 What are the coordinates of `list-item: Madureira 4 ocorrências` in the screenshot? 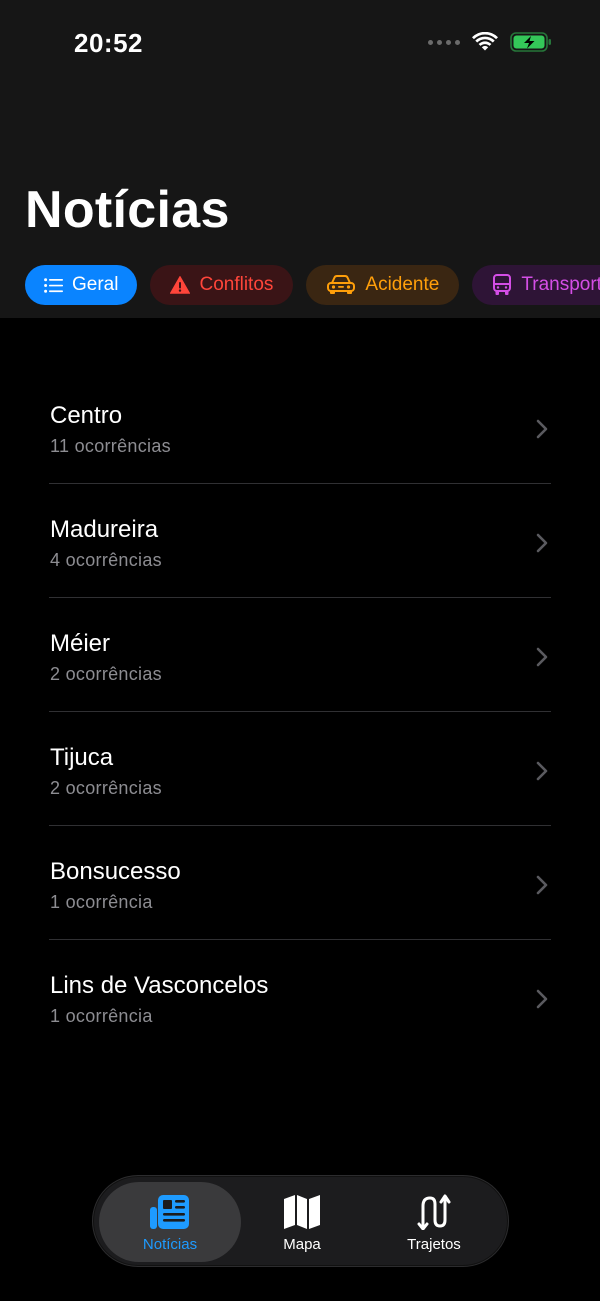 It's located at (300, 541).